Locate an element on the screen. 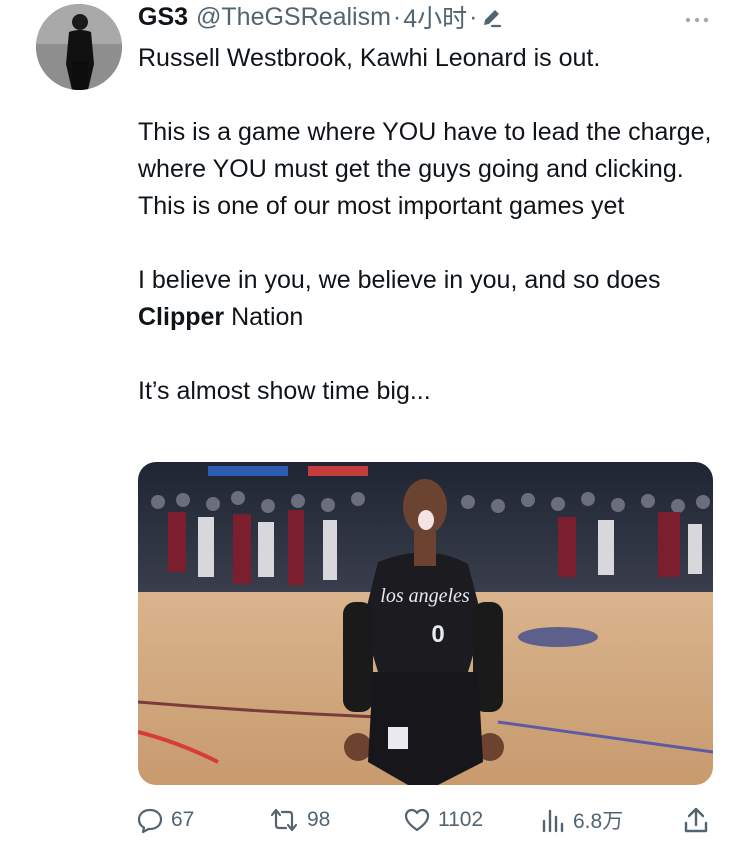 The image size is (750, 850). more-dots-icon is located at coordinates (697, 20).